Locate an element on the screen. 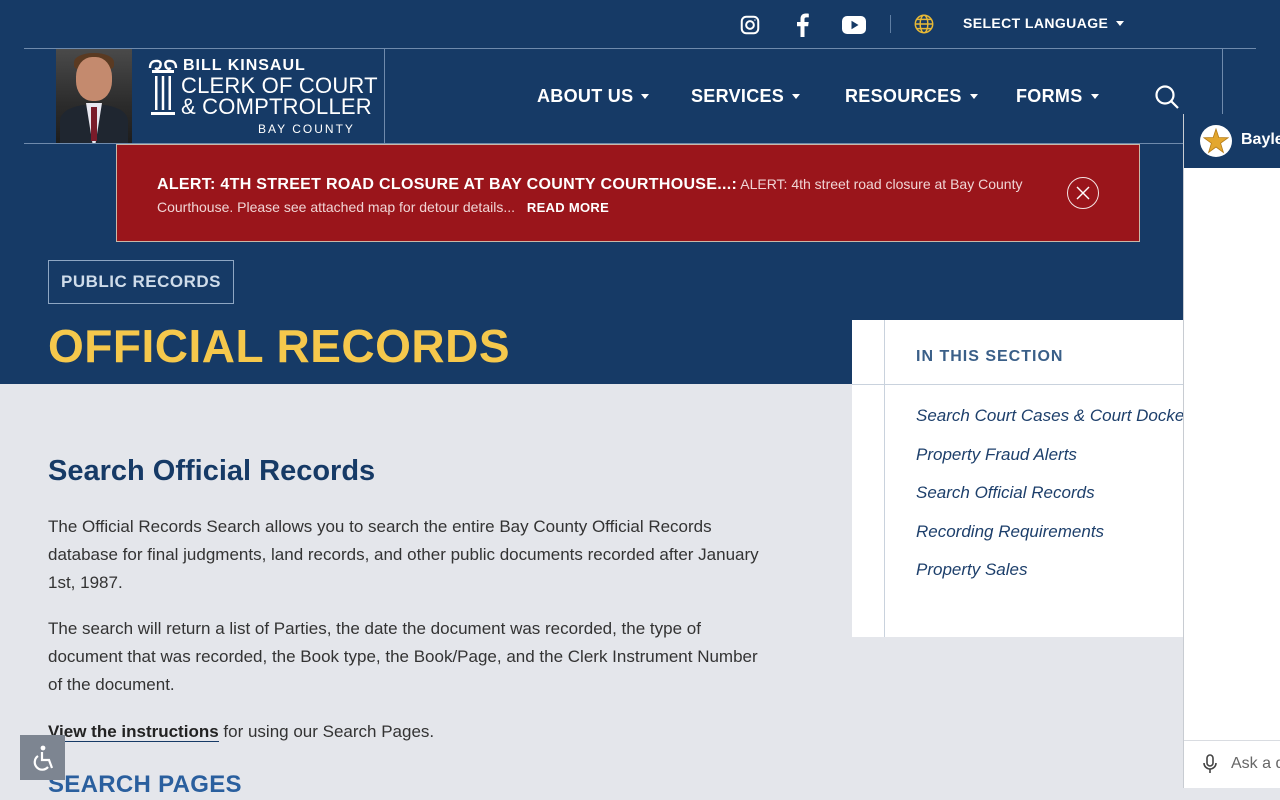 This screenshot has height=800, width=1280. header-divider-left is located at coordinates (384, 95).